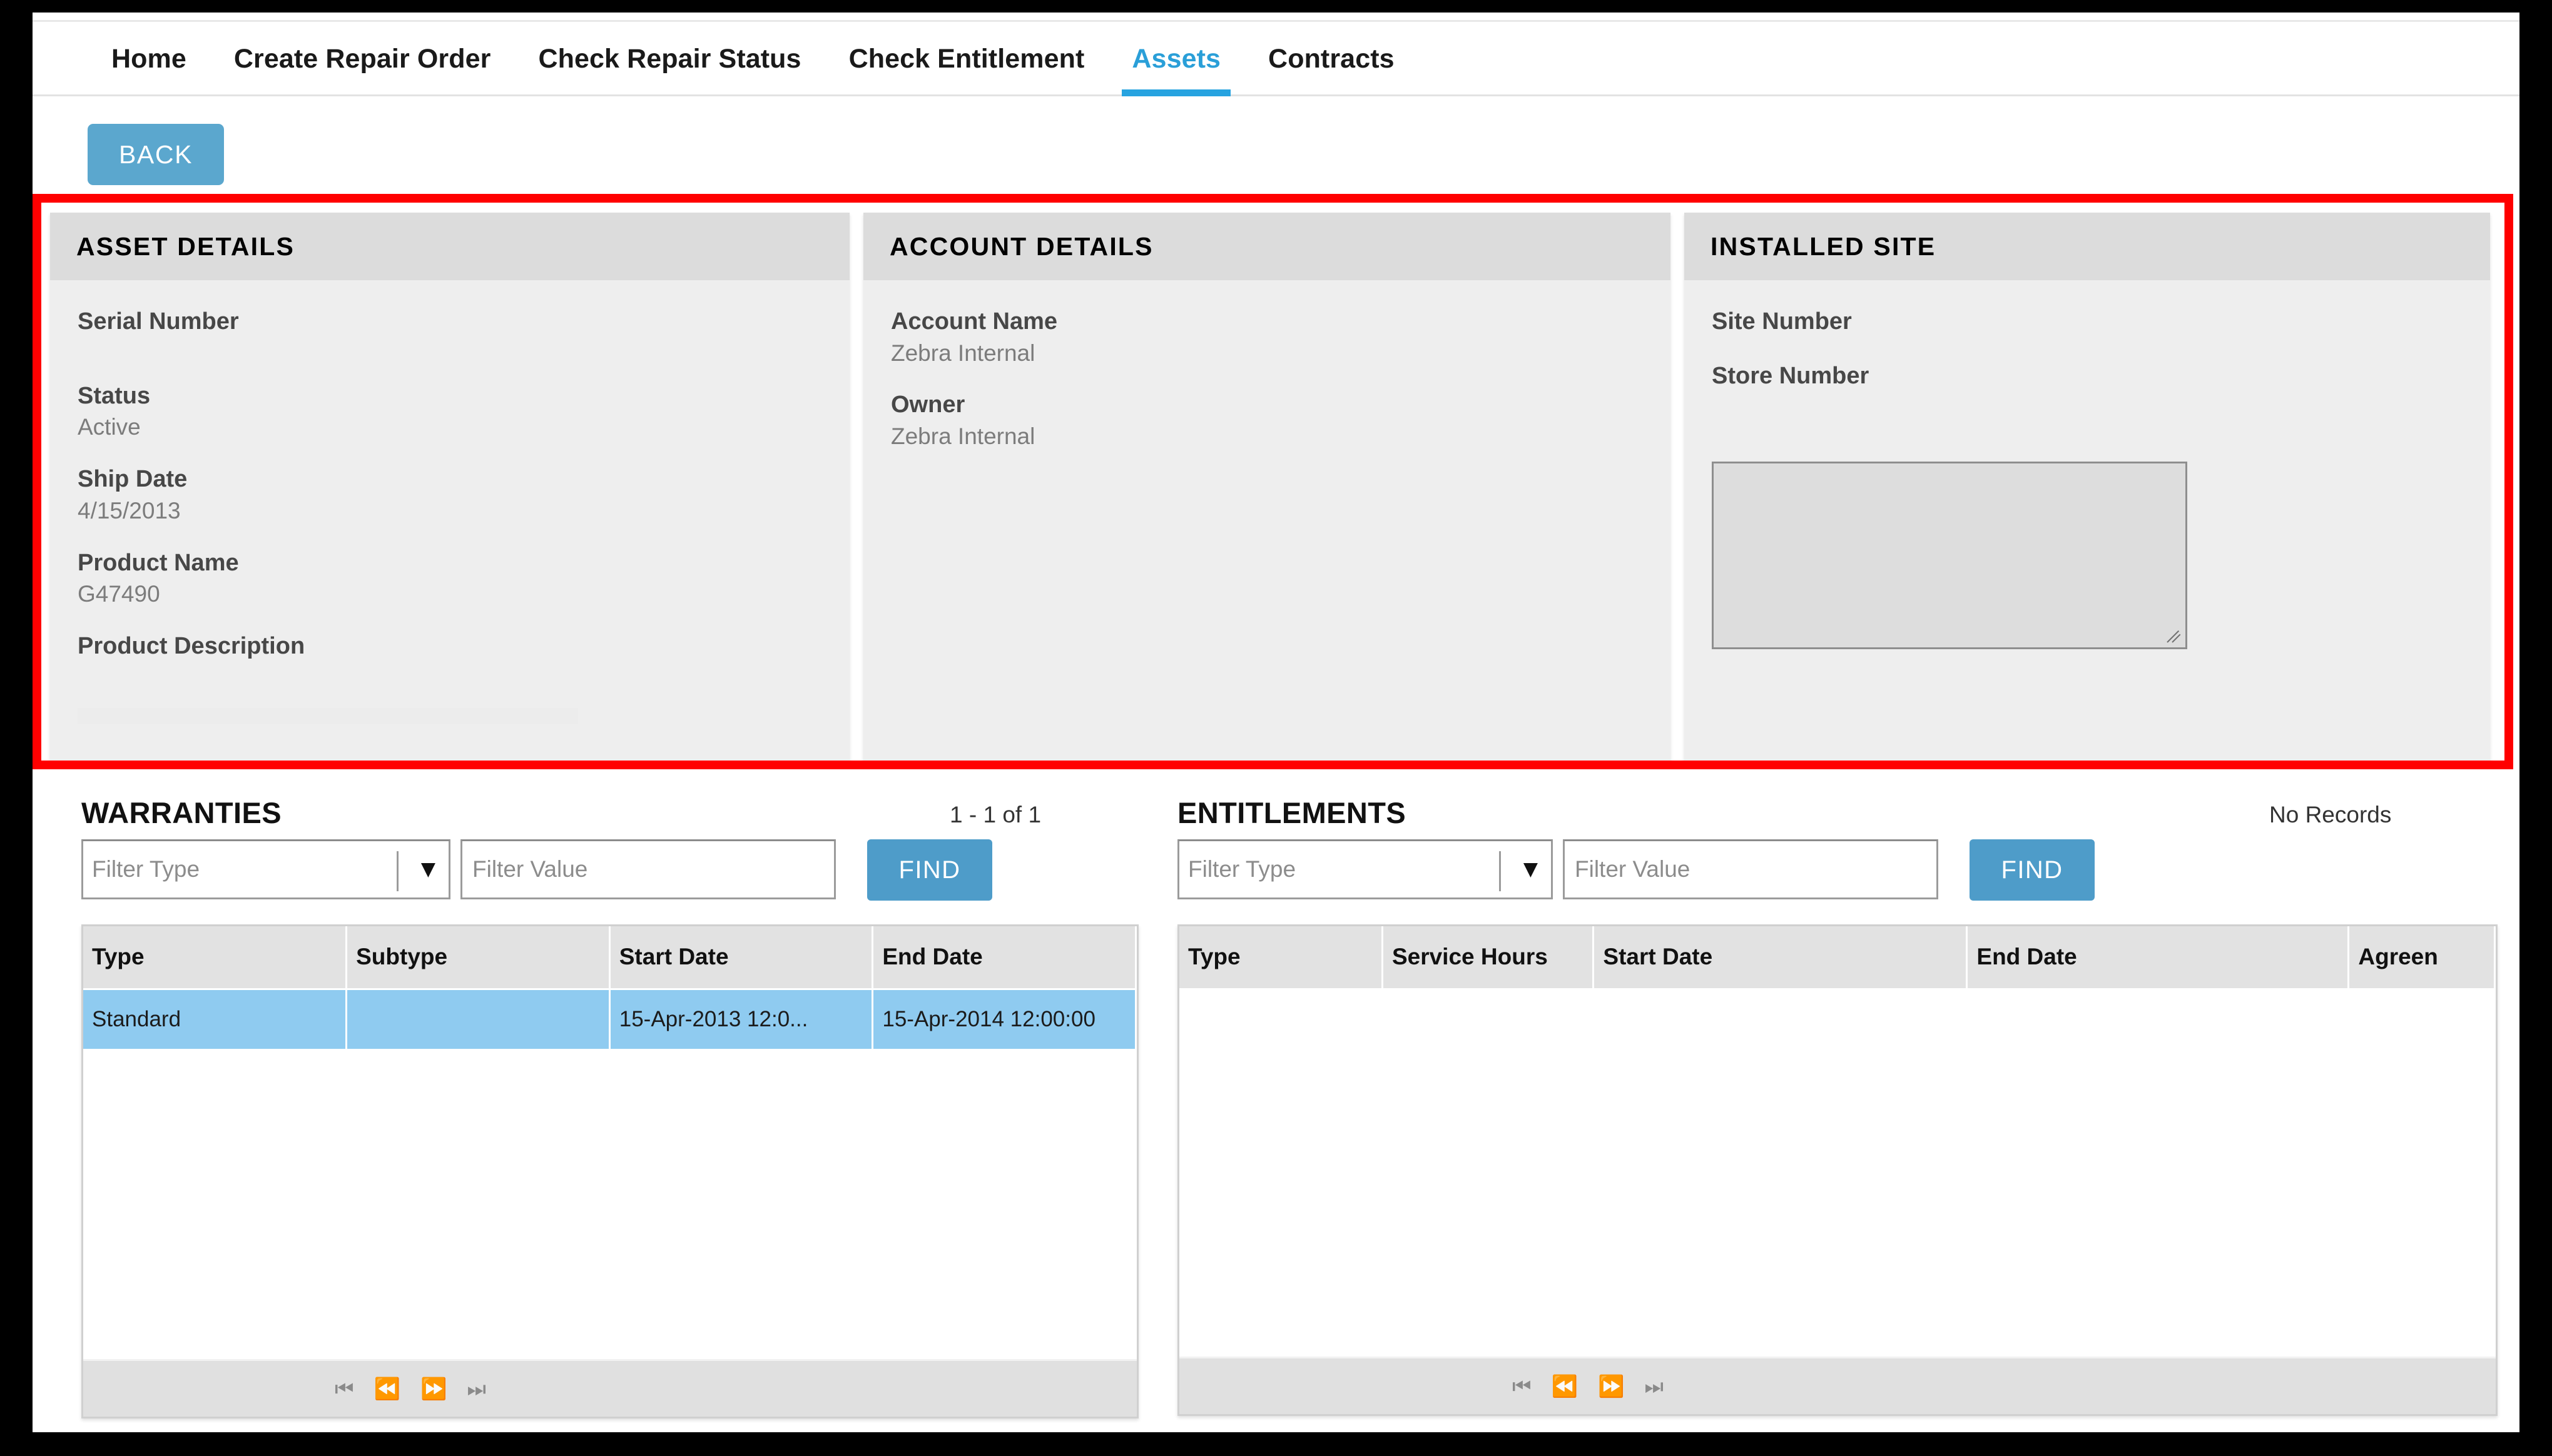 Image resolution: width=2552 pixels, height=1456 pixels. Describe the element at coordinates (967, 59) in the screenshot. I see `nav-item-check-entitlement: Check Entitlement` at that location.